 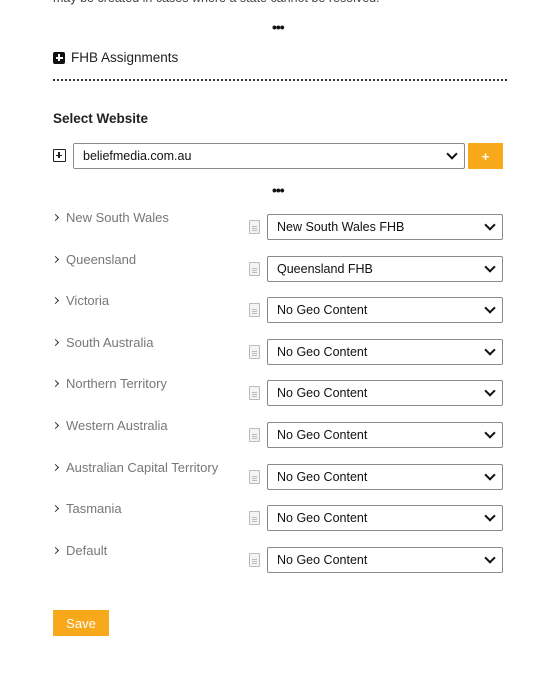 What do you see at coordinates (125, 57) in the screenshot?
I see `section-title: FHB Assignments` at bounding box center [125, 57].